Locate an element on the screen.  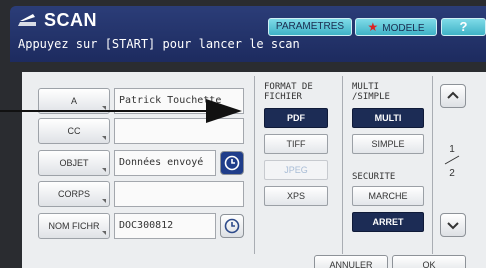
modele-label: MODELE is located at coordinates (403, 28).